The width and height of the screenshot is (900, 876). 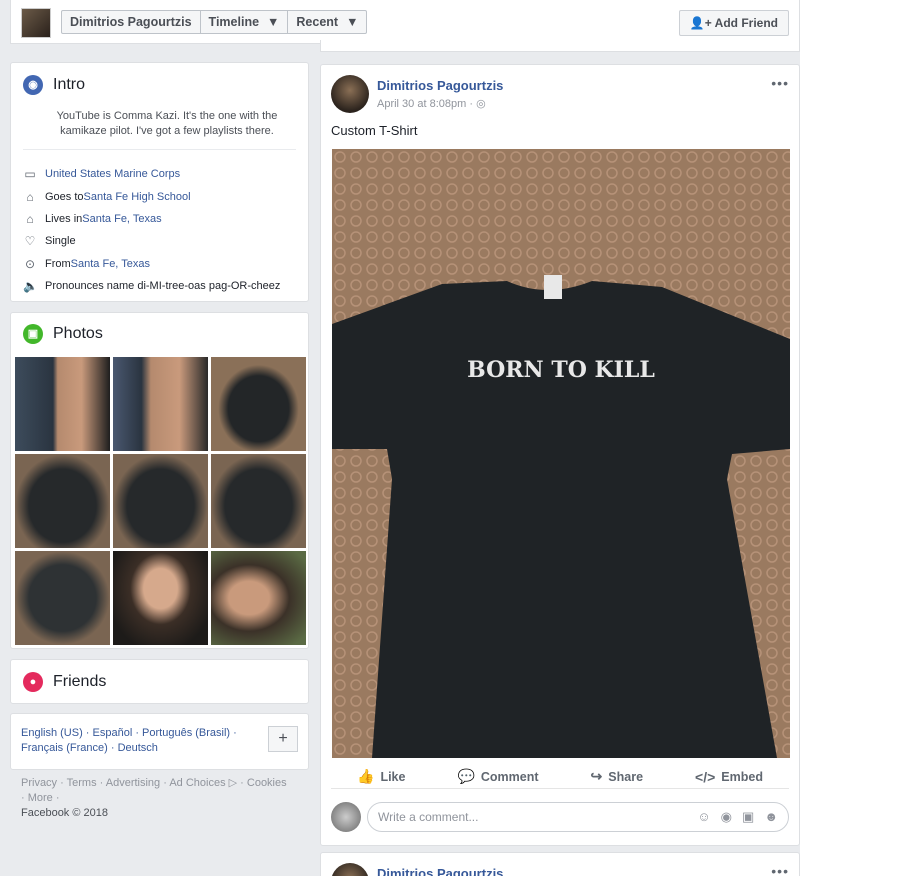 What do you see at coordinates (64, 218) in the screenshot?
I see `lives-prefix: Lives in` at bounding box center [64, 218].